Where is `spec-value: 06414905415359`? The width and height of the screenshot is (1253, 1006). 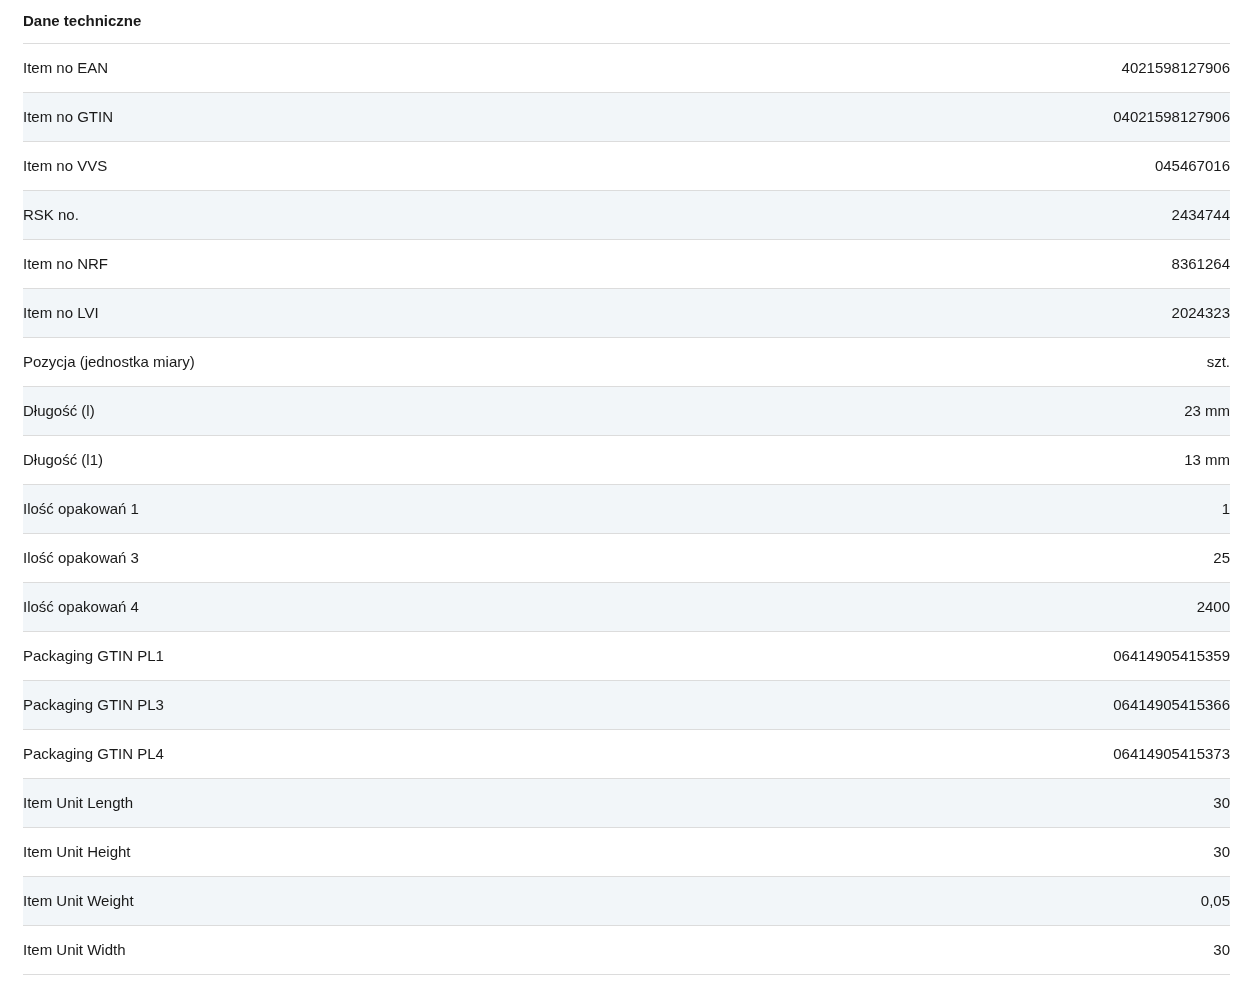
spec-value: 06414905415359 is located at coordinates (1171, 655).